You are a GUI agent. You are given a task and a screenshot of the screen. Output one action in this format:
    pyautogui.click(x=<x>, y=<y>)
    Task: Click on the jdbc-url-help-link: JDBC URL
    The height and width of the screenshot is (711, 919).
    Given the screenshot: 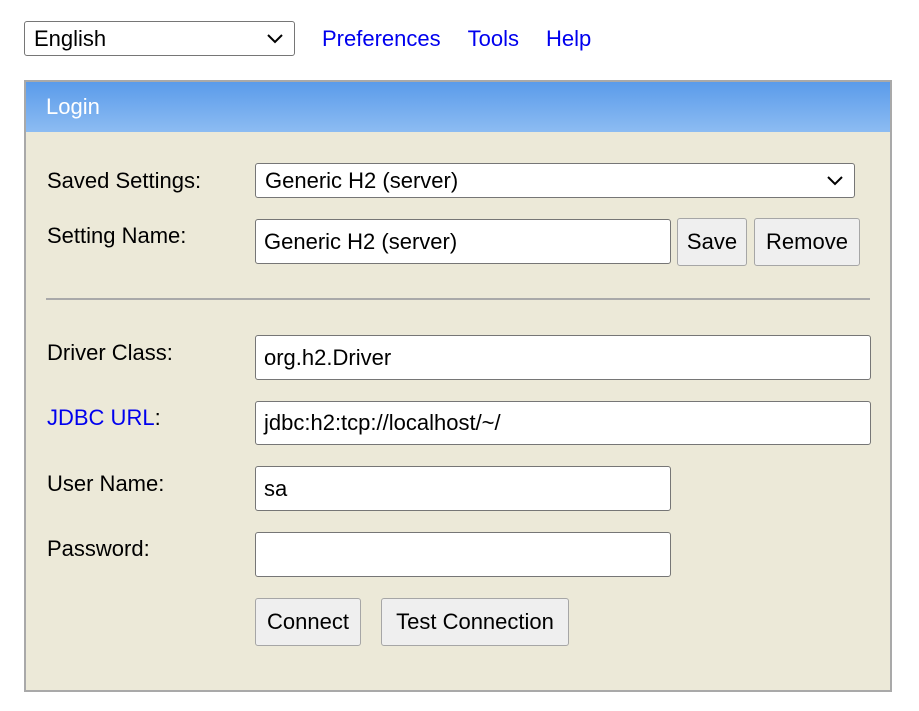 What is the action you would take?
    pyautogui.click(x=101, y=417)
    